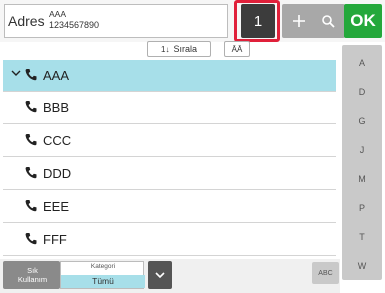 This screenshot has height=293, width=385. Describe the element at coordinates (165, 49) in the screenshot. I see `sort-icon: 1↓` at that location.